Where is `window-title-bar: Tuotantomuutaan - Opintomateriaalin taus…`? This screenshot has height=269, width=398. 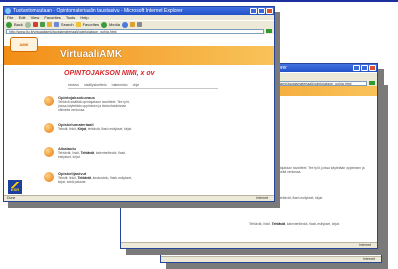
window-title-bar: Tuotantomuutaan - Opintomateriaalin taus… is located at coordinates (139, 11).